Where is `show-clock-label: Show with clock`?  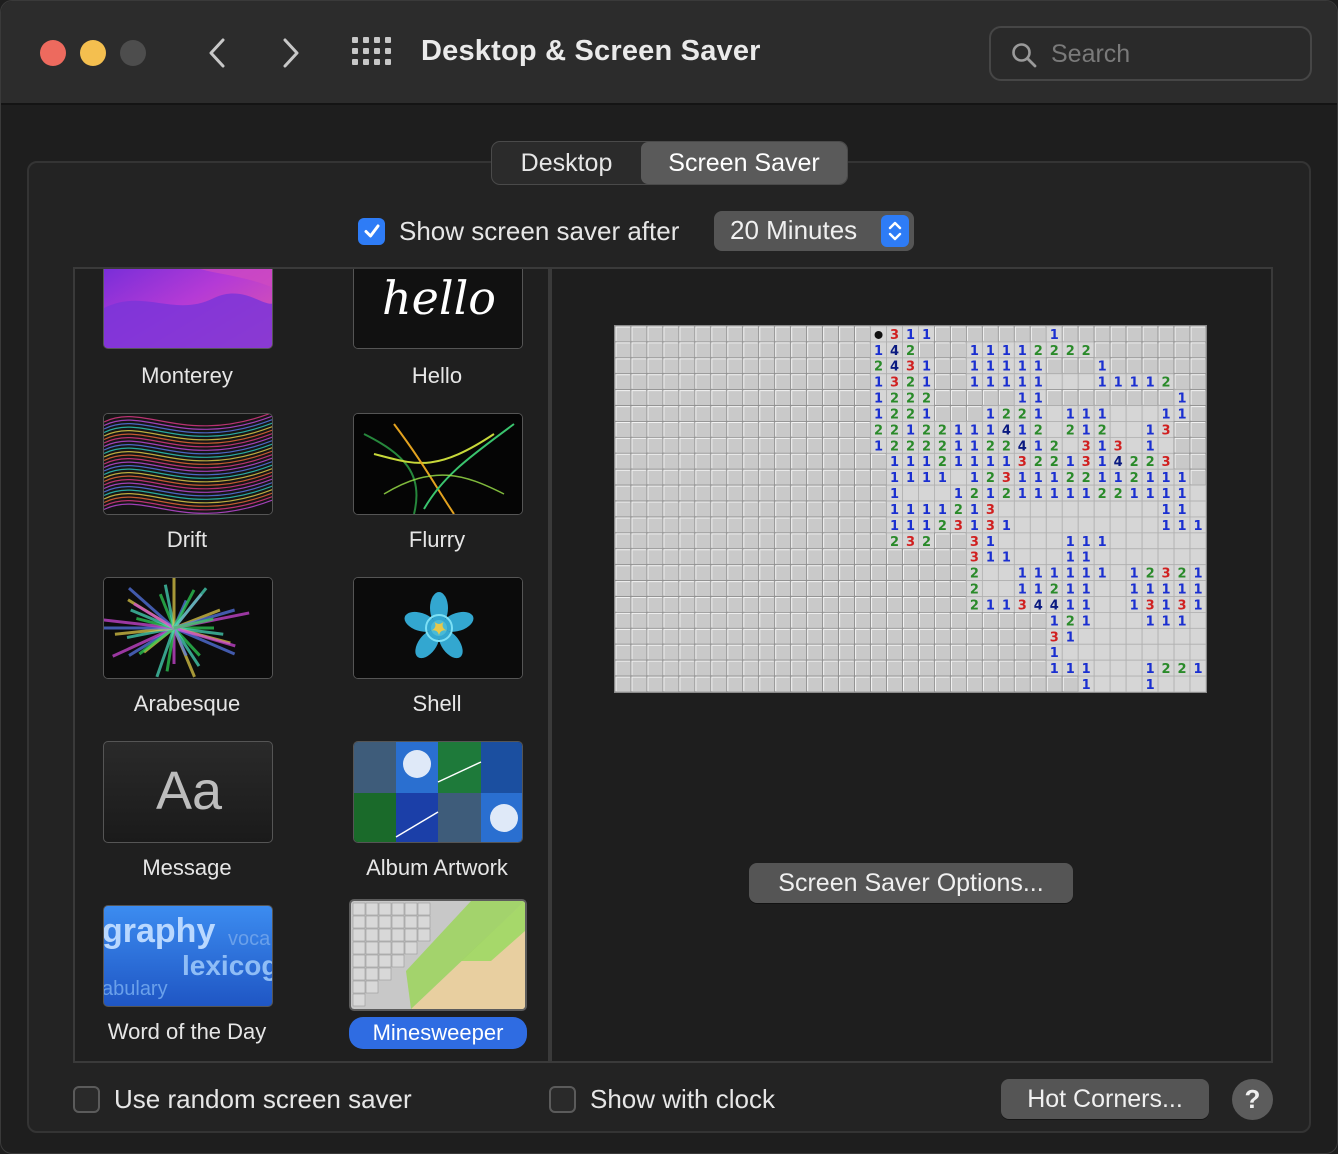
show-clock-label: Show with clock is located at coordinates (682, 1098).